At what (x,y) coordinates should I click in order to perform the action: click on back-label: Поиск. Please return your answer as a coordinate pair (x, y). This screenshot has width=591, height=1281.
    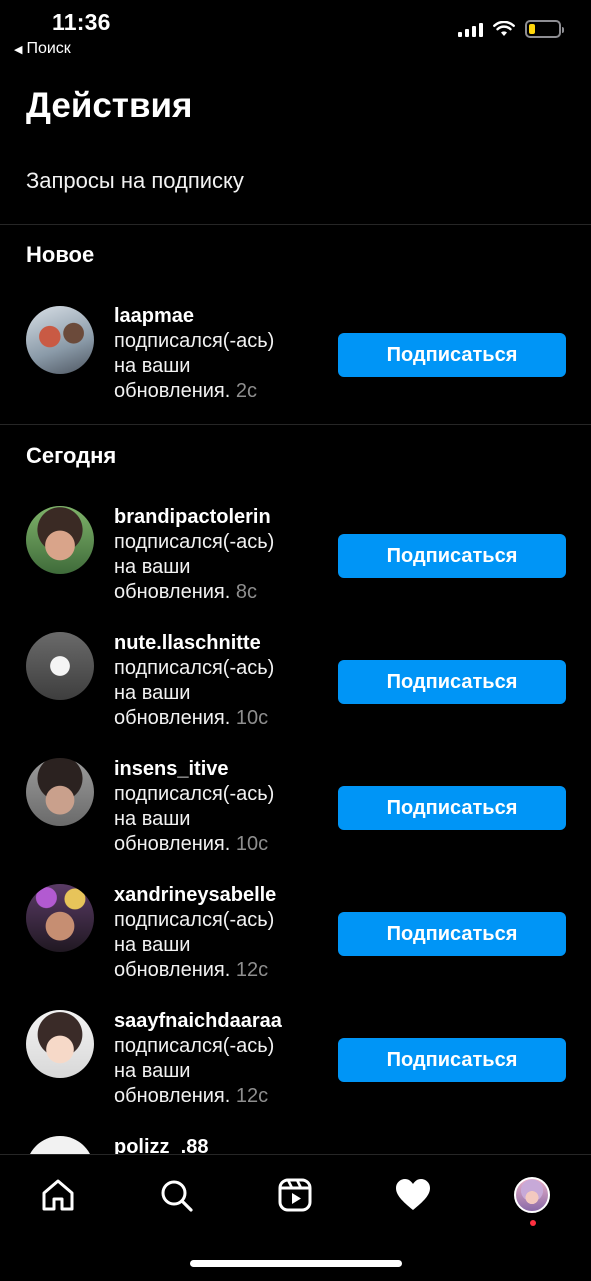
    Looking at the image, I should click on (48, 48).